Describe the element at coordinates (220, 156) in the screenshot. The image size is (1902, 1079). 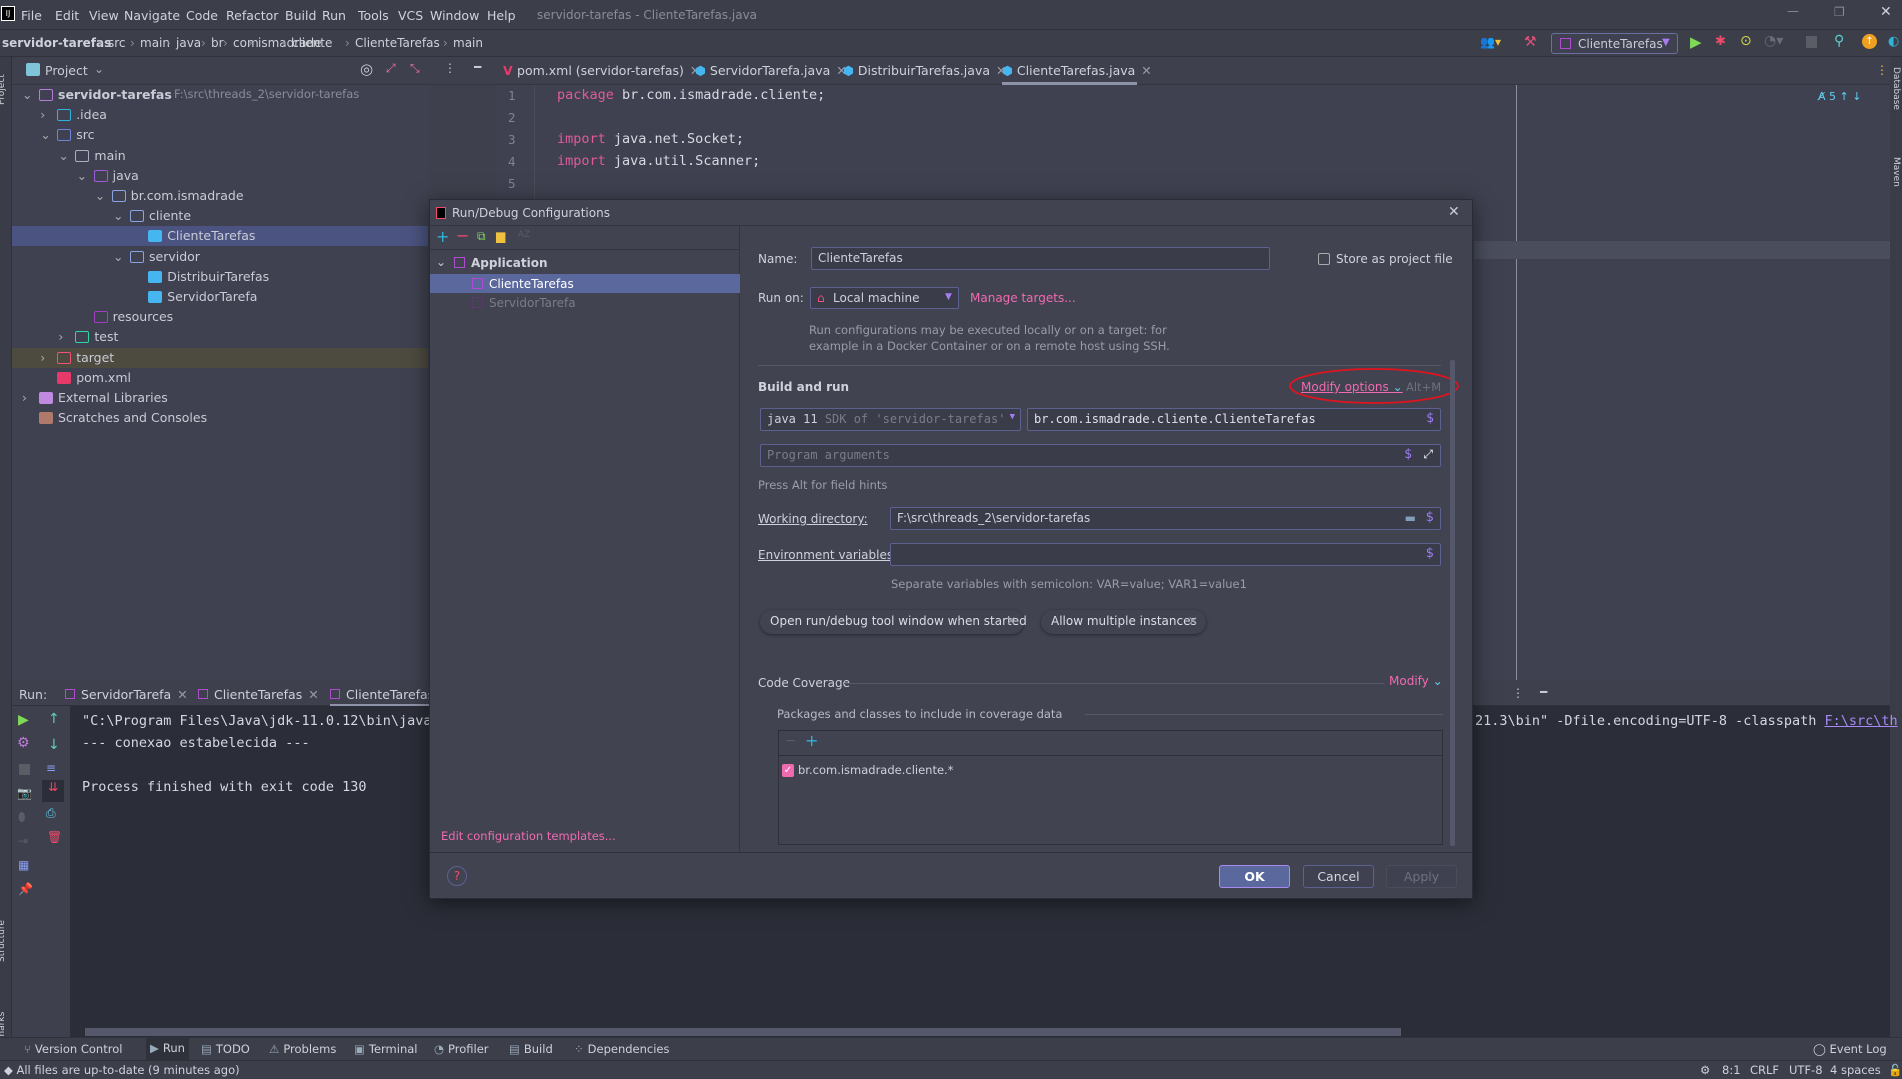
I see `tree-item: ⌄ main` at that location.